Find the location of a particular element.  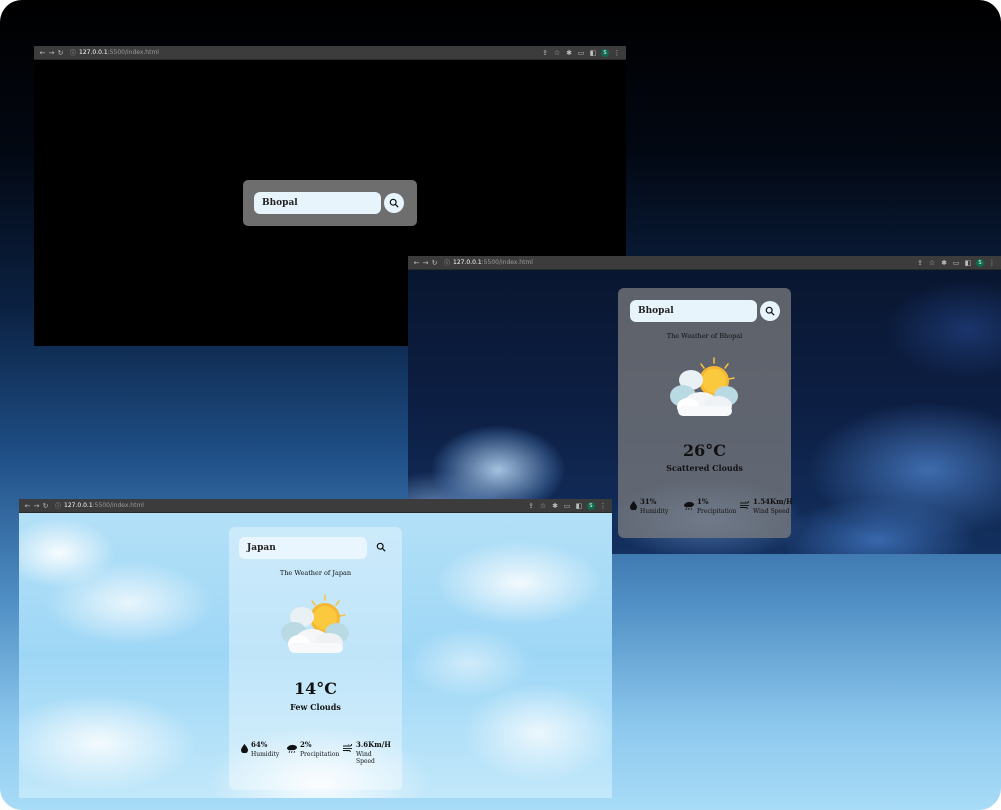

wind-label-line2: Speed is located at coordinates (365, 761).